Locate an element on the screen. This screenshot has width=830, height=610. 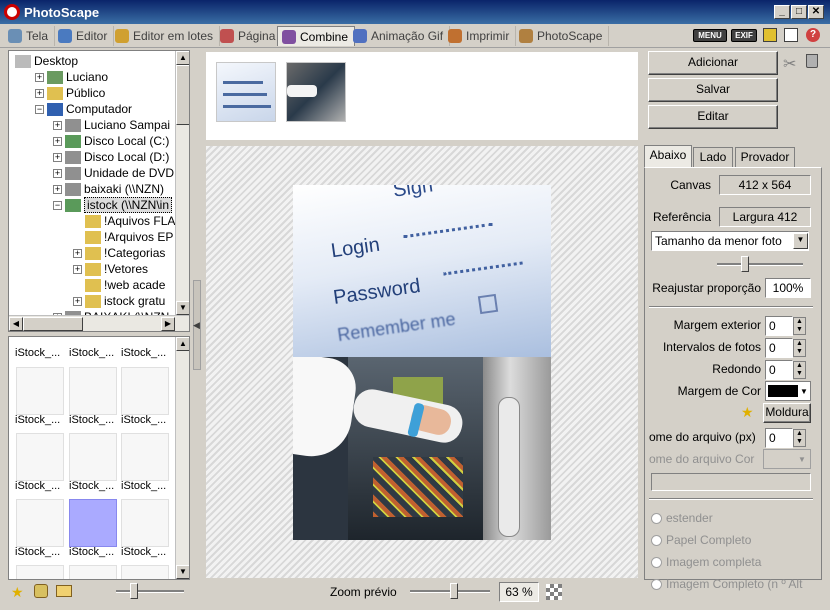
thumbnail-item-selected is located at coordinates (93, 523).